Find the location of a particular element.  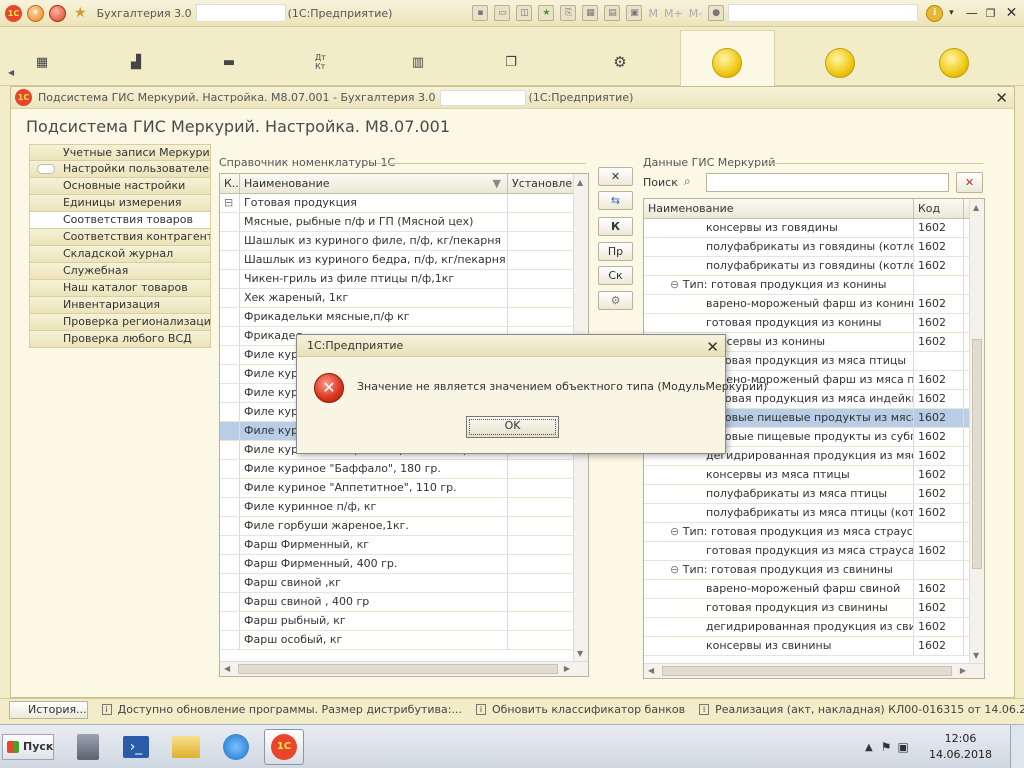

app-logo-icon: 1С is located at coordinates (13, 13).